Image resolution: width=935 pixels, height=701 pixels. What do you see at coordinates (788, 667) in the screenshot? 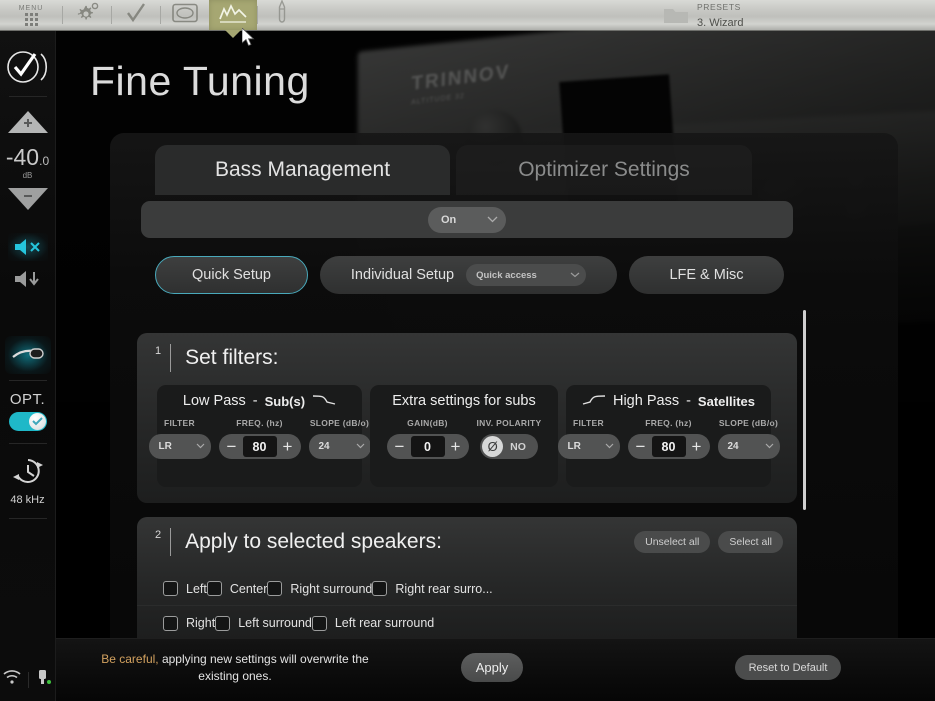
I see `reset-to-default-button: Reset to Default` at bounding box center [788, 667].